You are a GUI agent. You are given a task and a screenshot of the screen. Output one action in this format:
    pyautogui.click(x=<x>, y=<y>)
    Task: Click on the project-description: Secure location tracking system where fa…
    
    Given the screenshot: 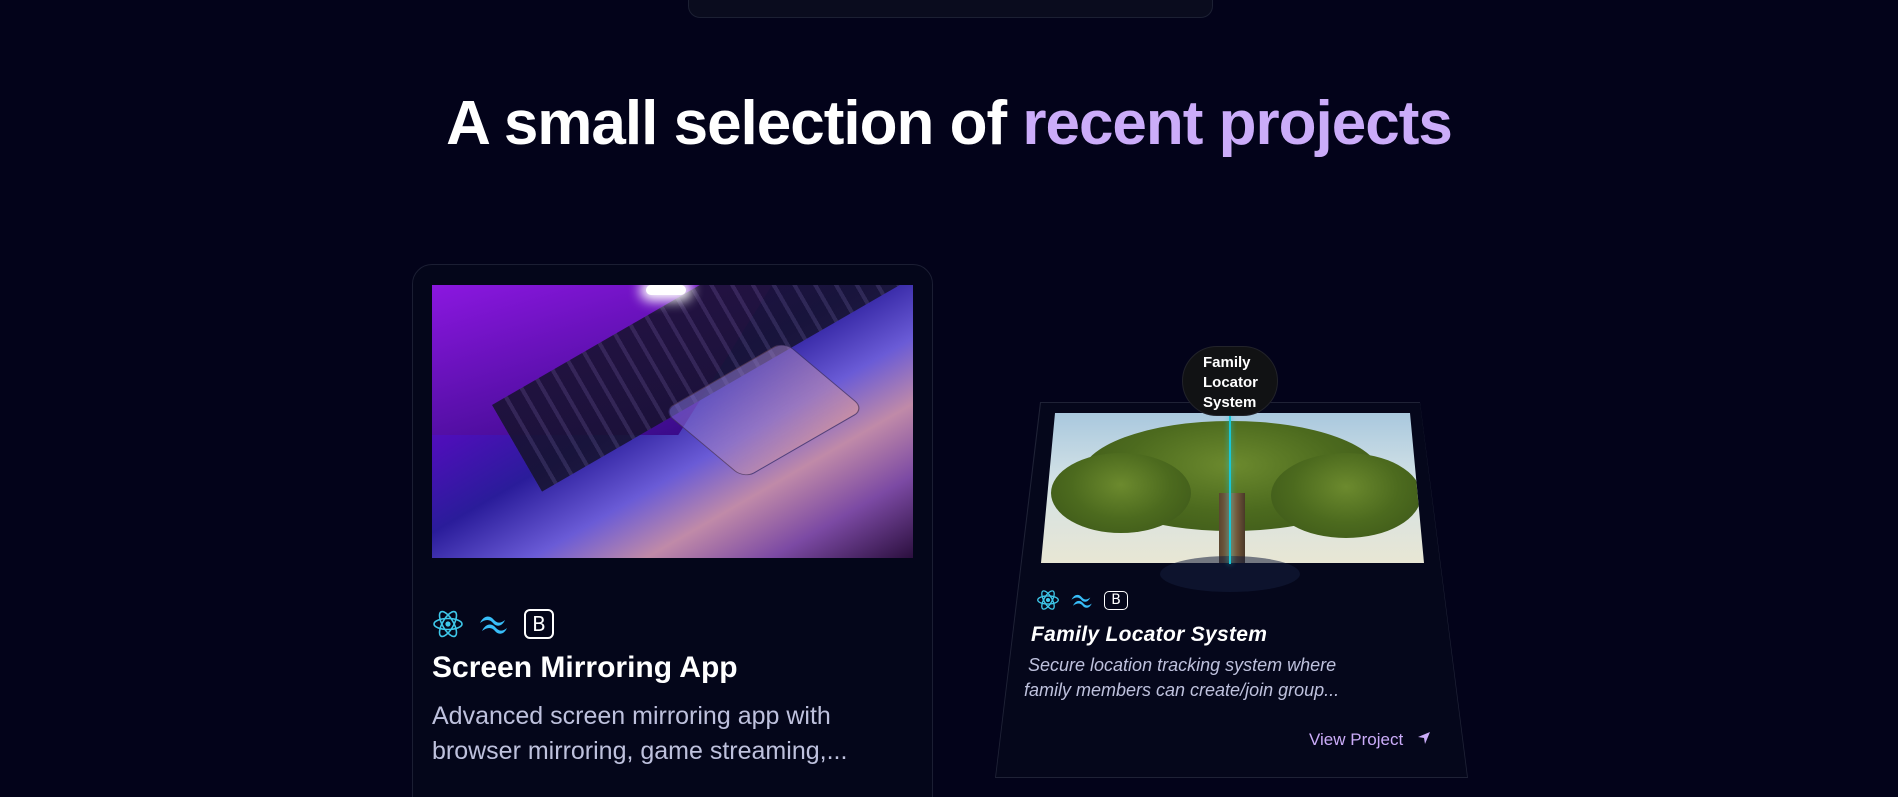 What is the action you would take?
    pyautogui.click(x=1229, y=678)
    